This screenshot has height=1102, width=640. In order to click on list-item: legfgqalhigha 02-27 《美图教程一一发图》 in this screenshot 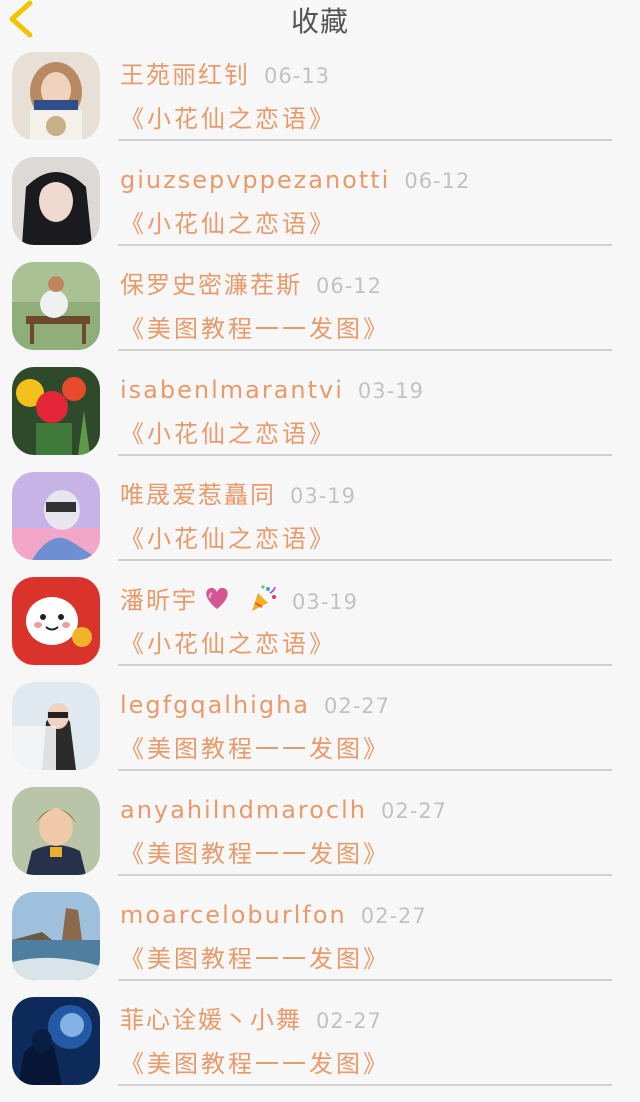, I will do `click(320, 726)`.